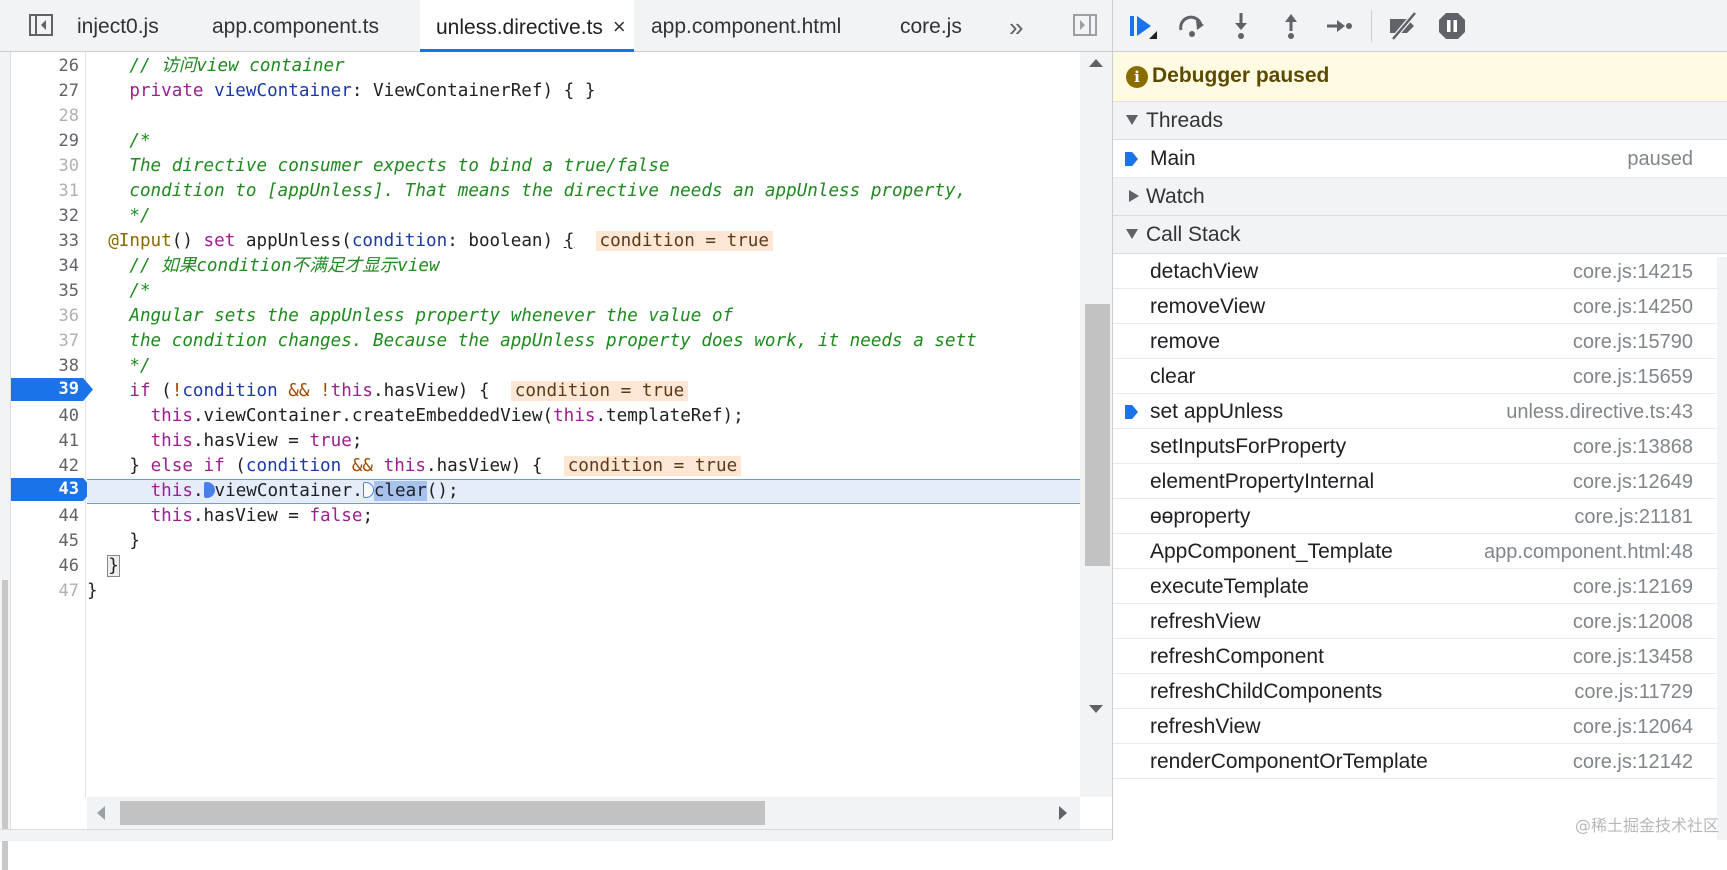 The image size is (1727, 870). I want to click on line-number: 33, so click(45, 241).